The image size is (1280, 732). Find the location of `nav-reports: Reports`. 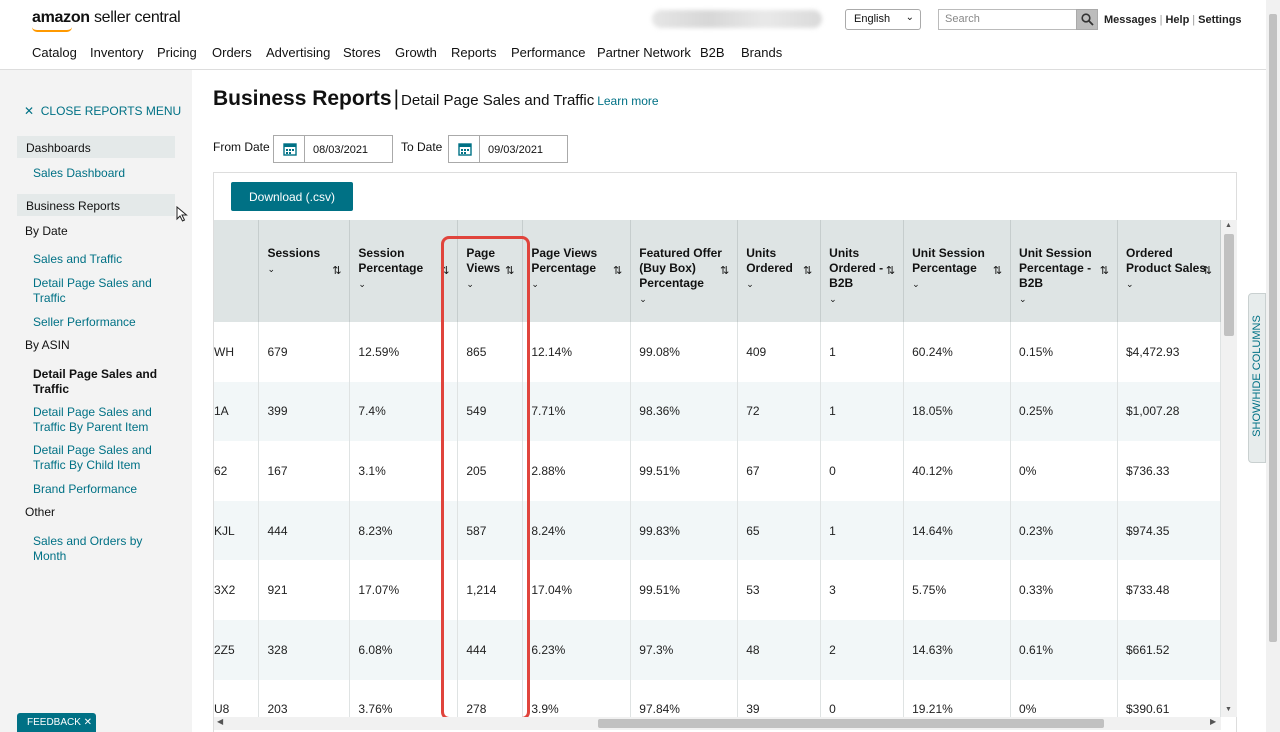

nav-reports: Reports is located at coordinates (474, 52).